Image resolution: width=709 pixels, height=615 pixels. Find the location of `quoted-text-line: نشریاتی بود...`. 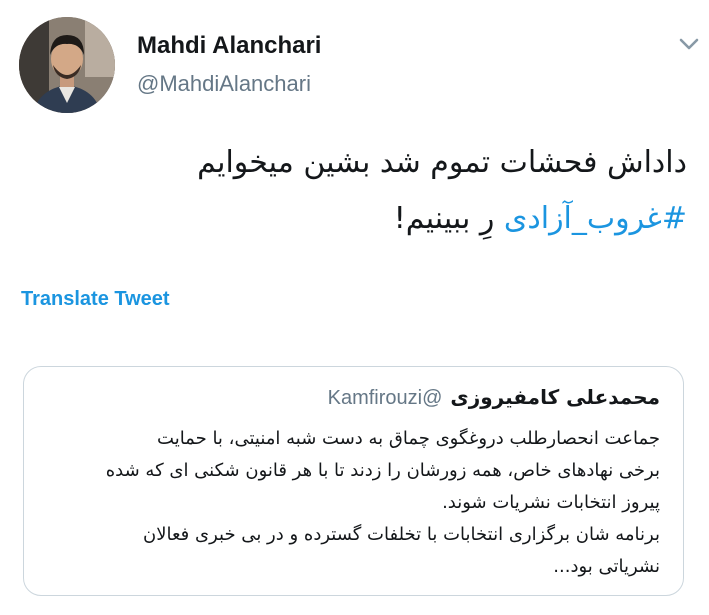

quoted-text-line: نشریاتی بود... is located at coordinates (606, 566).